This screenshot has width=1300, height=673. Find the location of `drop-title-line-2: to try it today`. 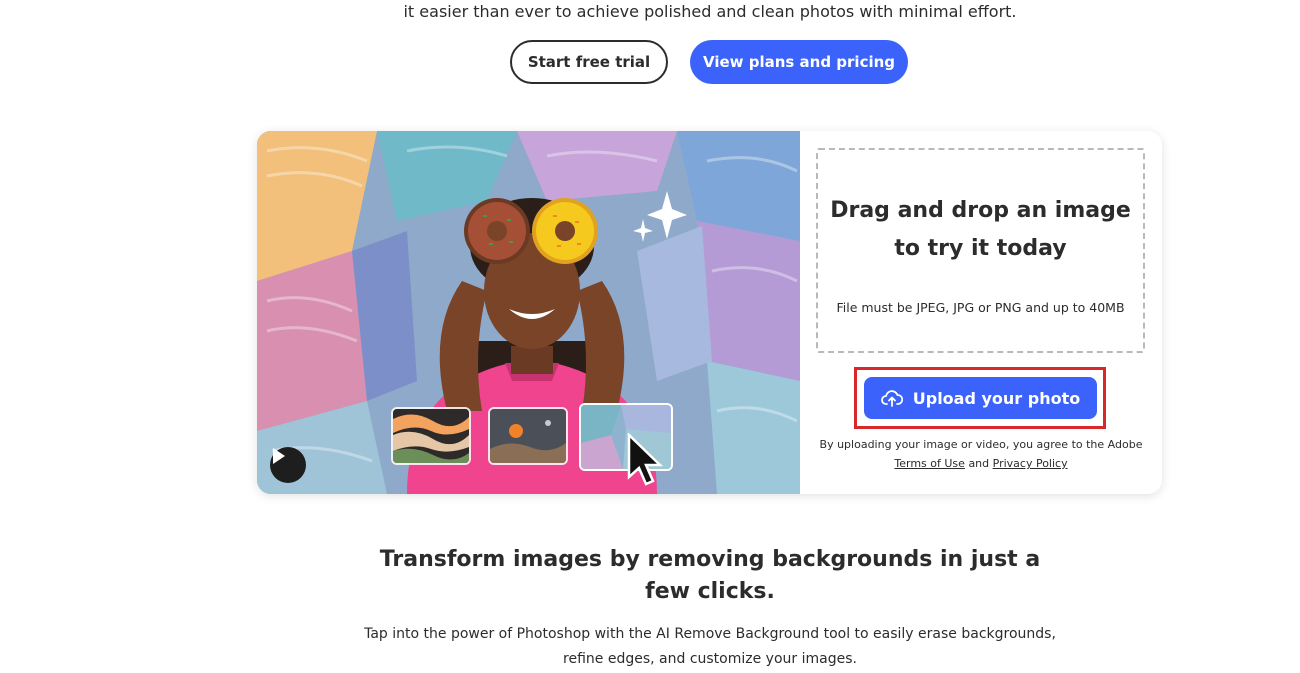

drop-title-line-2: to try it today is located at coordinates (980, 248).